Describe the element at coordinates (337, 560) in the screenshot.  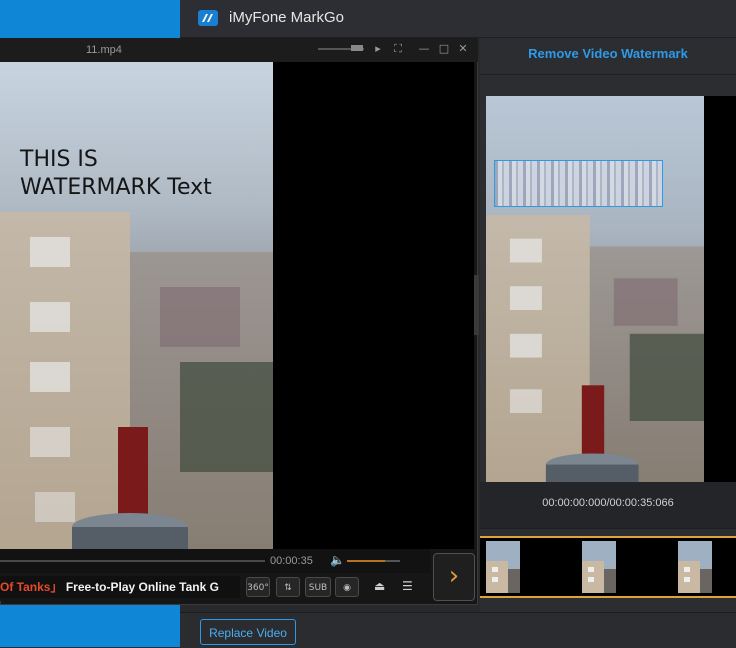
I see `speaker-icon: 🔈` at that location.